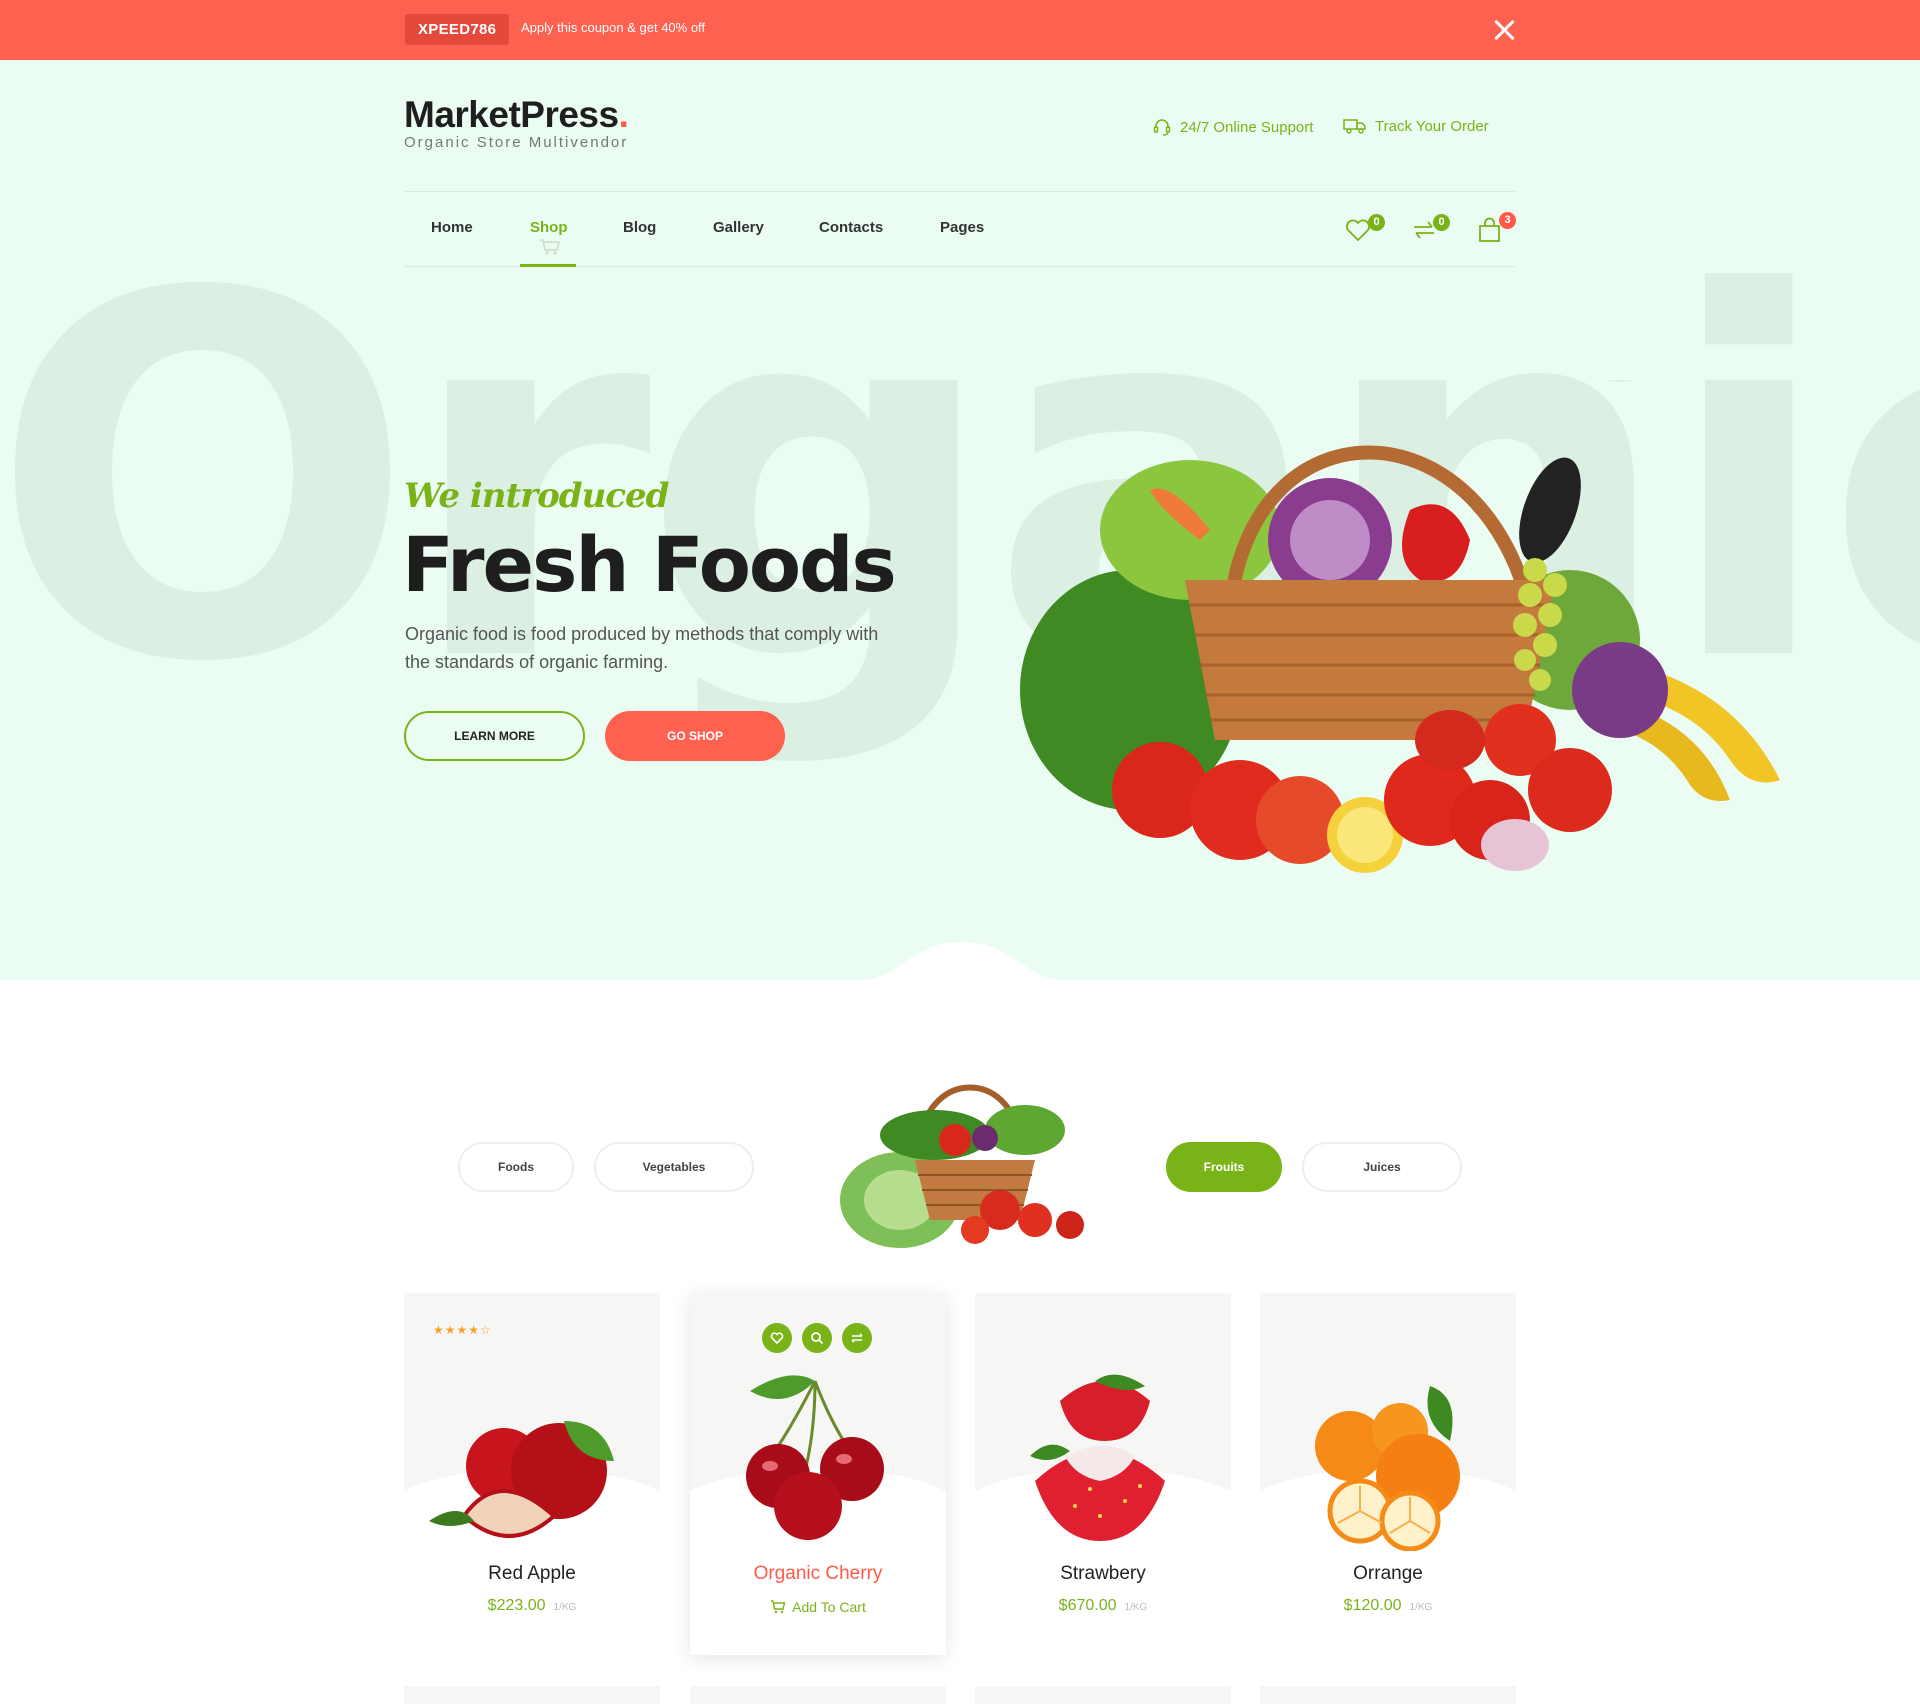 The height and width of the screenshot is (1704, 1920). Describe the element at coordinates (1364, 231) in the screenshot. I see `wishlist-button: 0` at that location.